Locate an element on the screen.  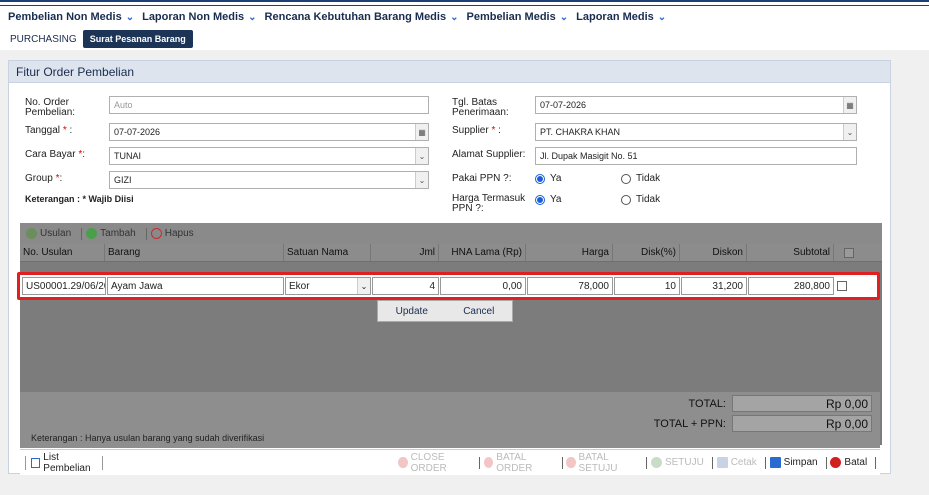
hapus-button: Hapus is located at coordinates (172, 233).